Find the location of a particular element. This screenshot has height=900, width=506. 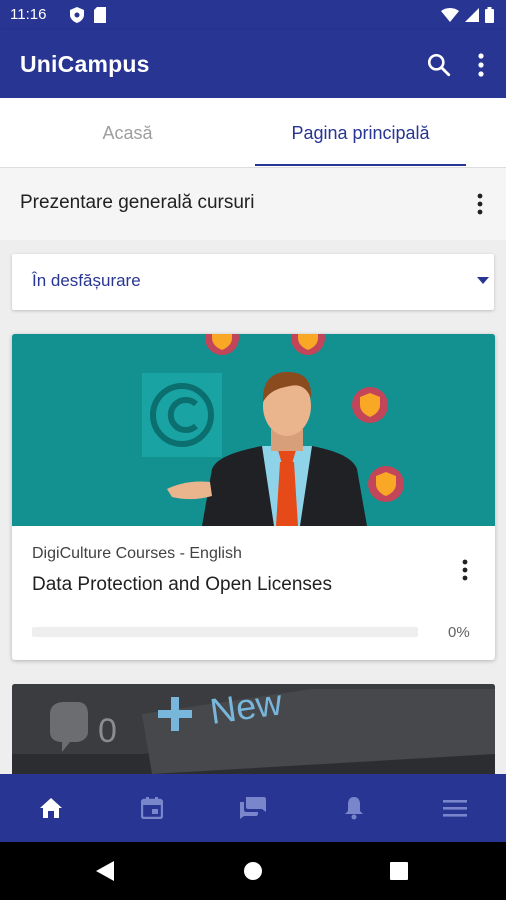

course-overview-header: Prezentare generală cursuri is located at coordinates (253, 204).